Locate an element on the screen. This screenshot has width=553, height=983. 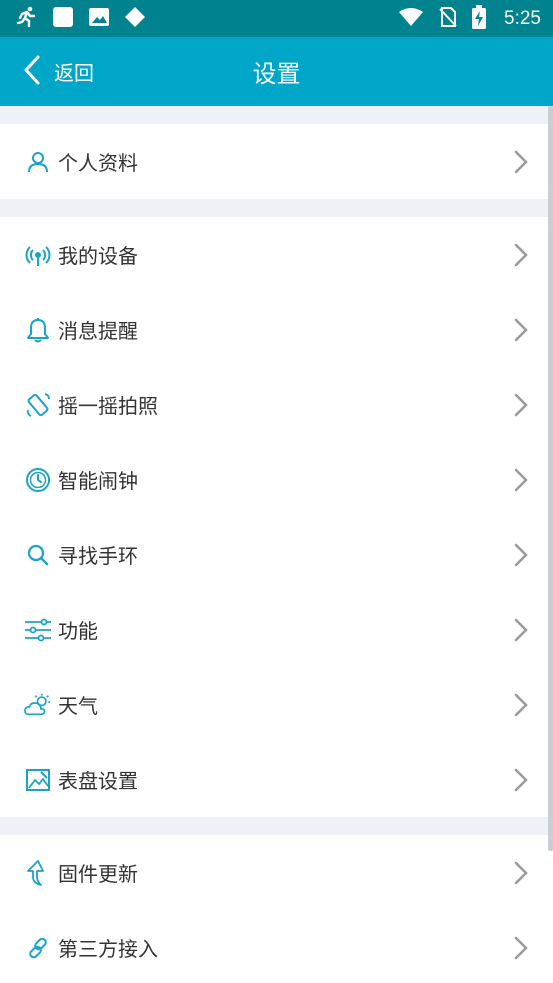
settings-item-profile: 个人资料 is located at coordinates (276, 161).